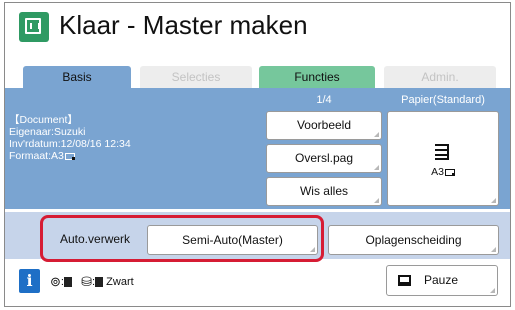 Image resolution: width=515 pixels, height=310 pixels. What do you see at coordinates (183, 25) in the screenshot?
I see `page-title: Klaar - Master maken` at bounding box center [183, 25].